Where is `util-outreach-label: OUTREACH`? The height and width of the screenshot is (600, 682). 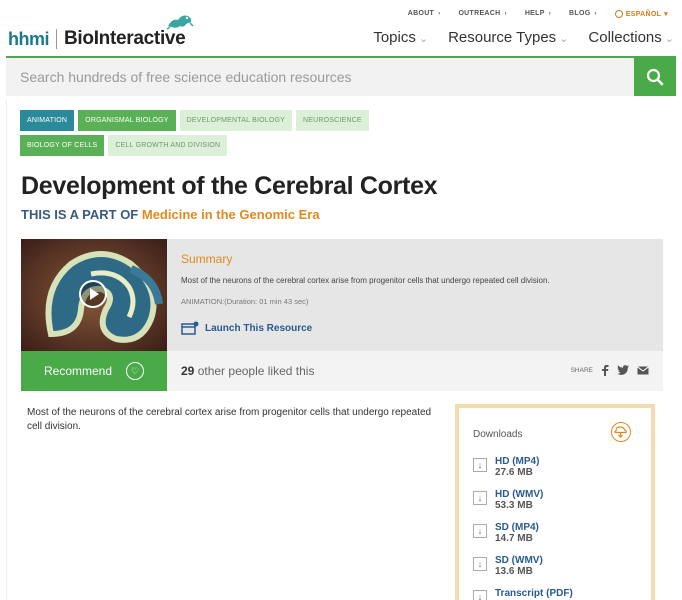
util-outreach-label: OUTREACH is located at coordinates (479, 13).